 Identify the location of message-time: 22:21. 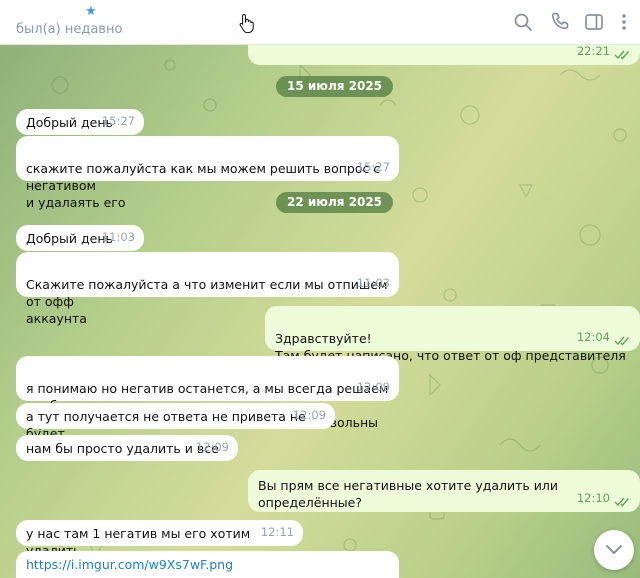
(593, 51).